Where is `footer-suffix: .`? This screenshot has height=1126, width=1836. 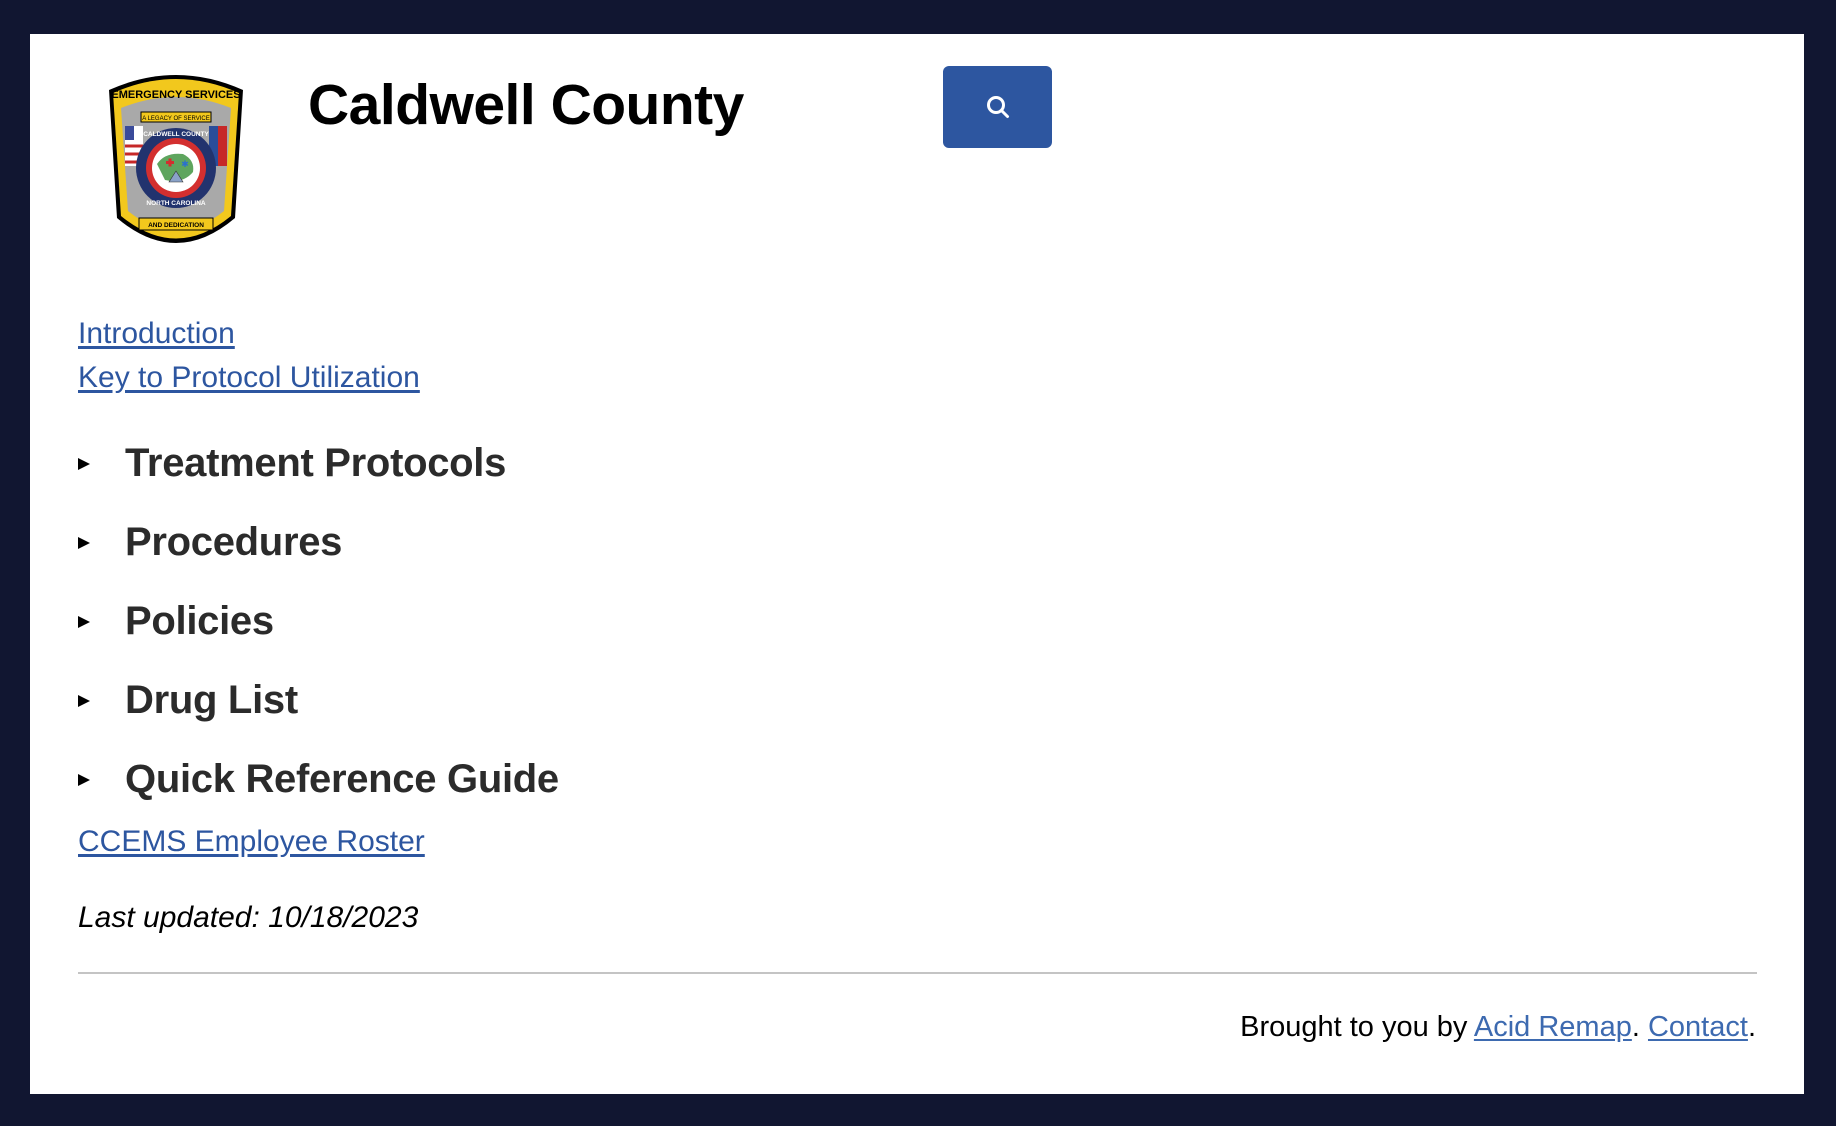
footer-suffix: . is located at coordinates (1751, 1027).